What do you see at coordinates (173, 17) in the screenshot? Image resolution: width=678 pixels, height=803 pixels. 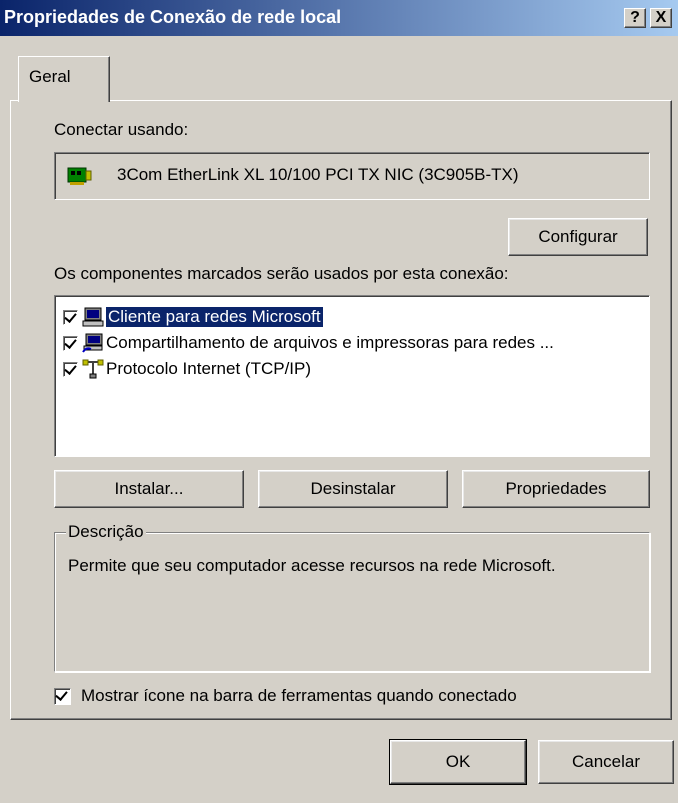 I see `window-title: Propriedades de Conexão de rede local` at bounding box center [173, 17].